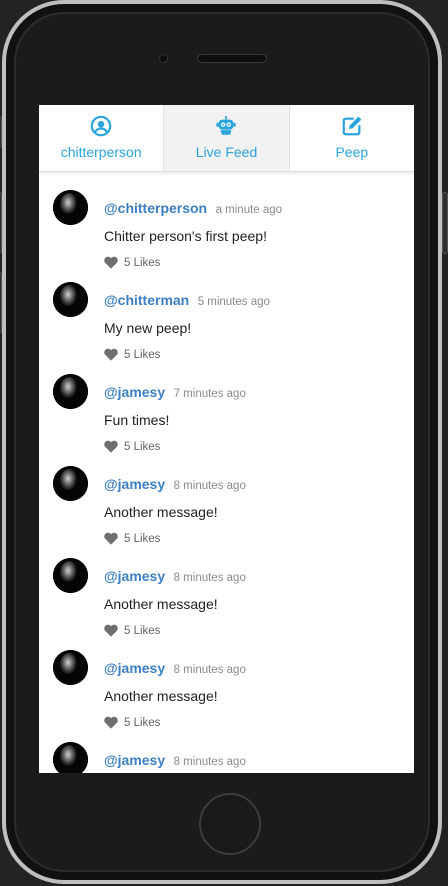  Describe the element at coordinates (226, 152) in the screenshot. I see `tab-live-feed-label: Live Feed` at that location.